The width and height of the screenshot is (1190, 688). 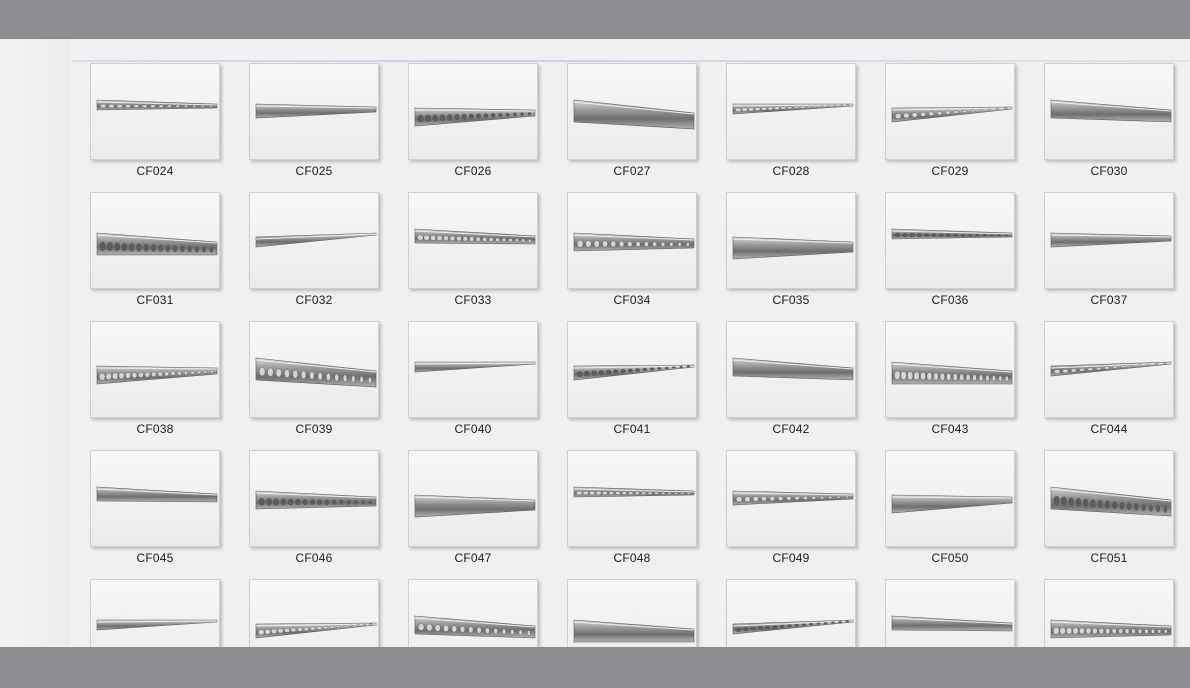 I want to click on file-name-label: CF047, so click(x=473, y=558).